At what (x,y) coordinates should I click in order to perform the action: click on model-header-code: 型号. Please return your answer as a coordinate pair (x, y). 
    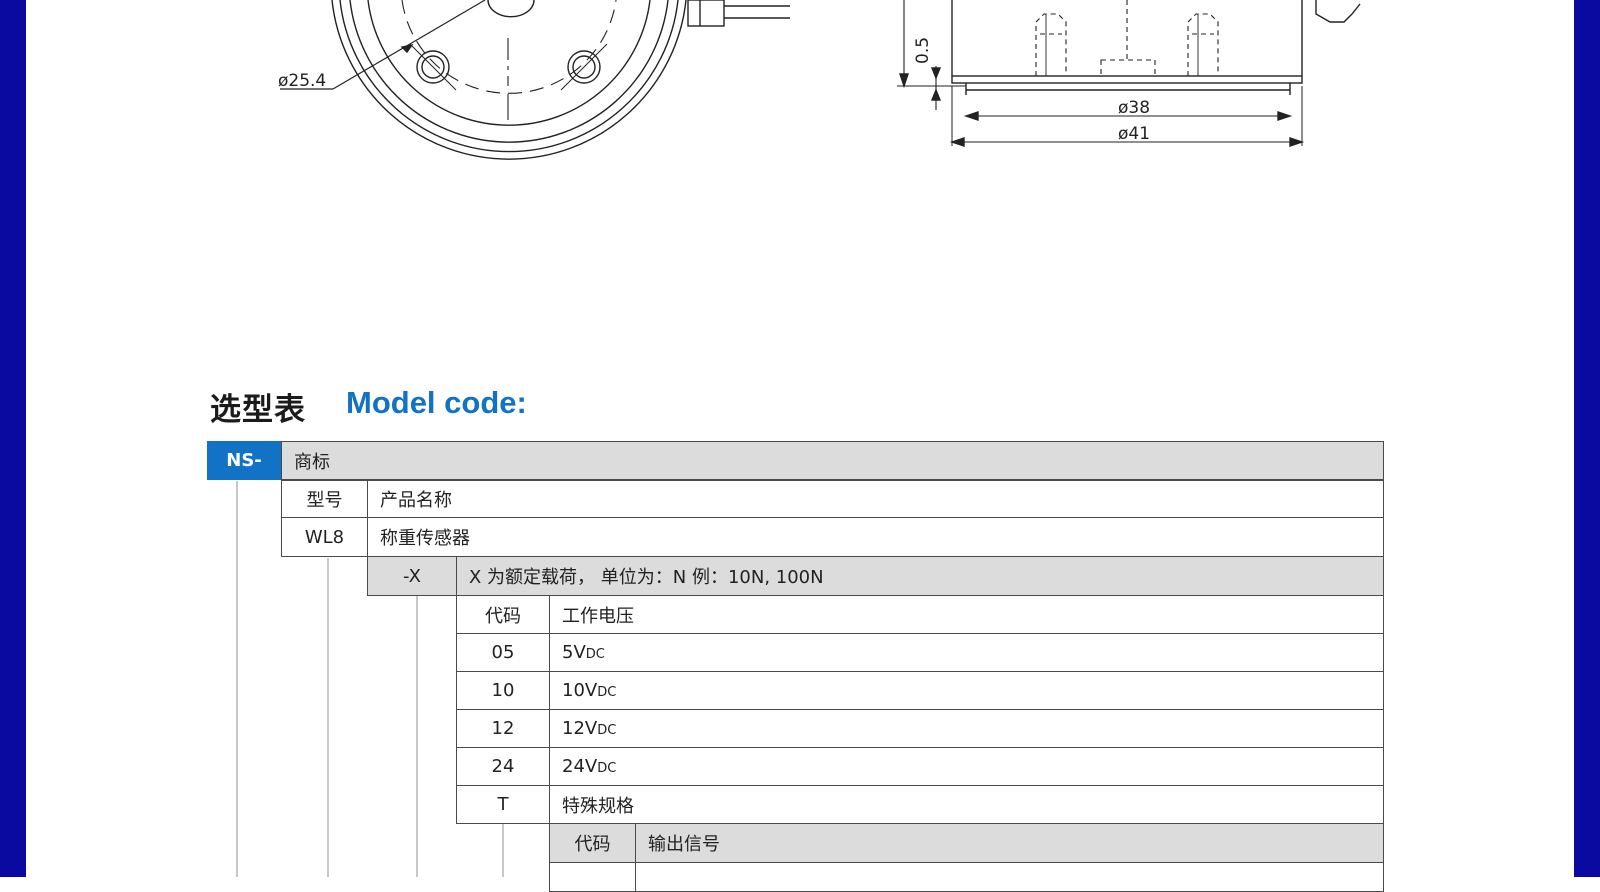
    Looking at the image, I should click on (324, 499).